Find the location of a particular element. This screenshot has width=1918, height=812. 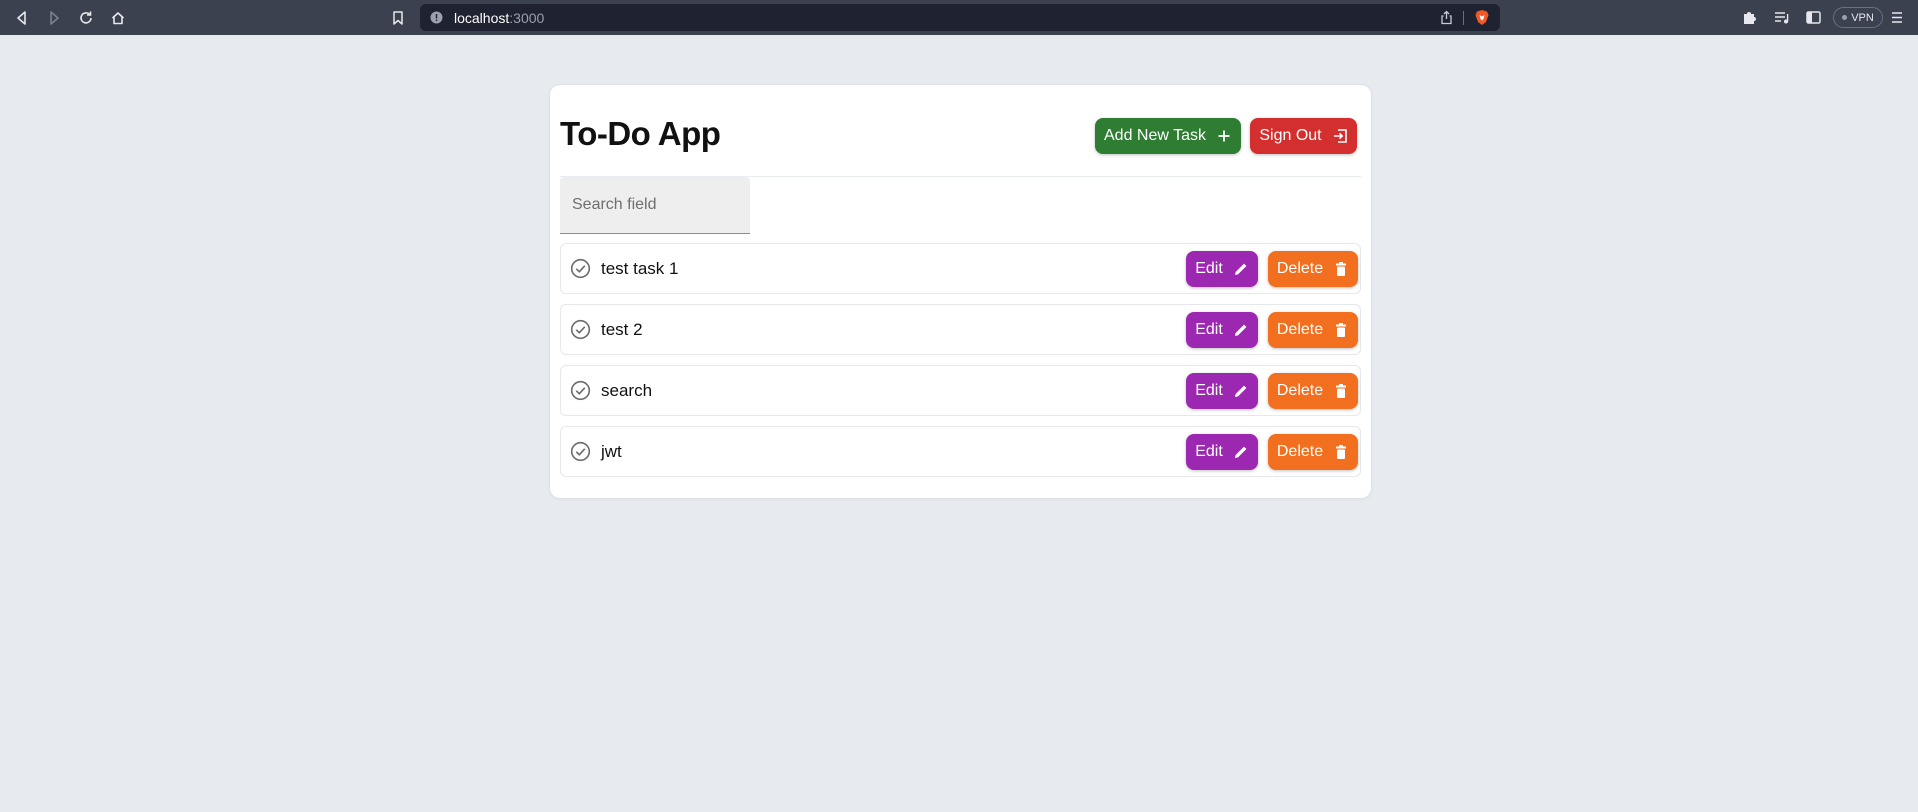

sidebar-icon is located at coordinates (1813, 17).